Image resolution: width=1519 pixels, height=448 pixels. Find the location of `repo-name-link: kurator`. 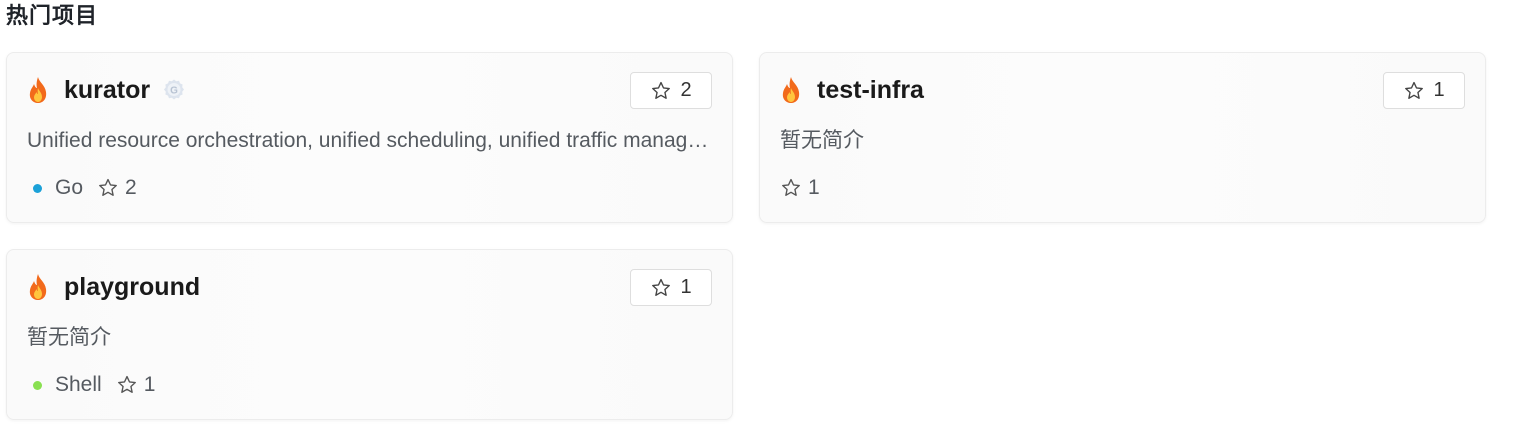

repo-name-link: kurator is located at coordinates (107, 90).